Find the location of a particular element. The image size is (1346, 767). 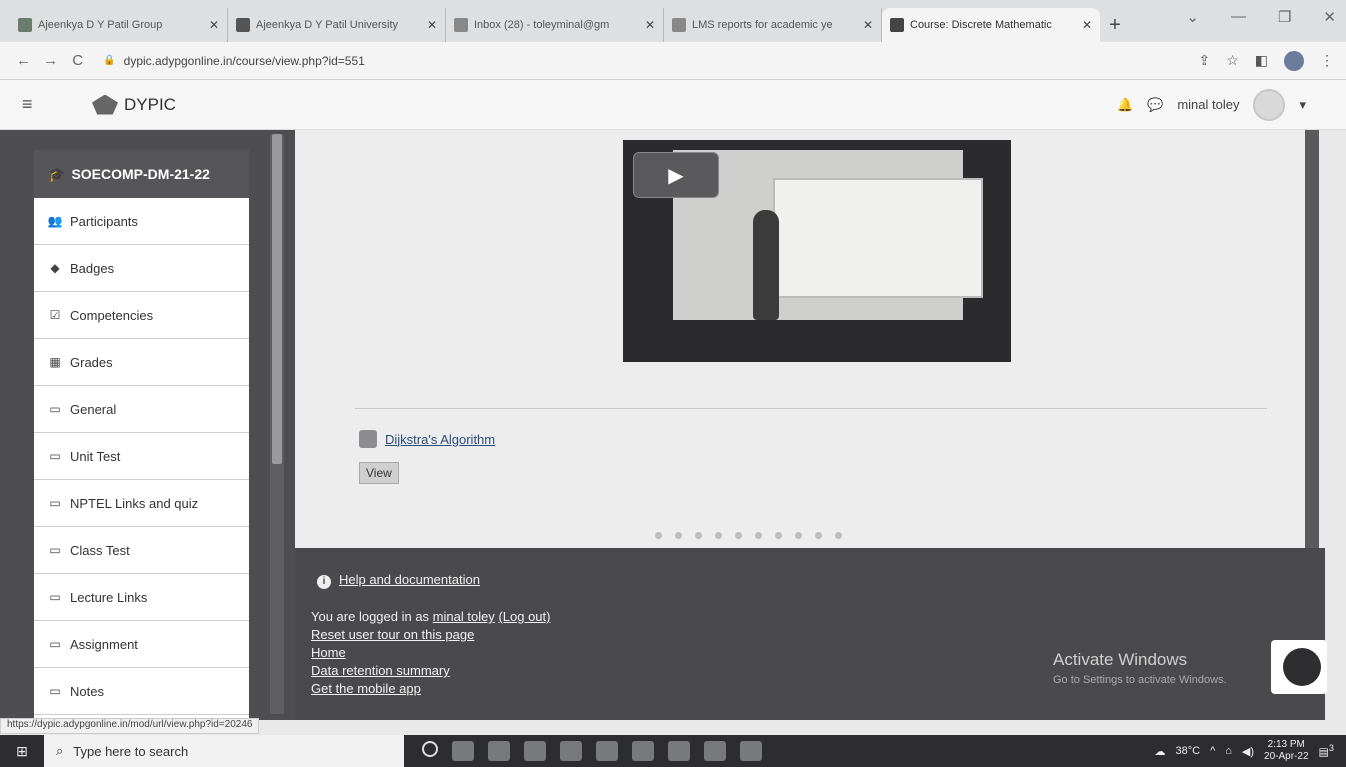

notification-center-icon: ▤3 is located at coordinates (1327, 751).